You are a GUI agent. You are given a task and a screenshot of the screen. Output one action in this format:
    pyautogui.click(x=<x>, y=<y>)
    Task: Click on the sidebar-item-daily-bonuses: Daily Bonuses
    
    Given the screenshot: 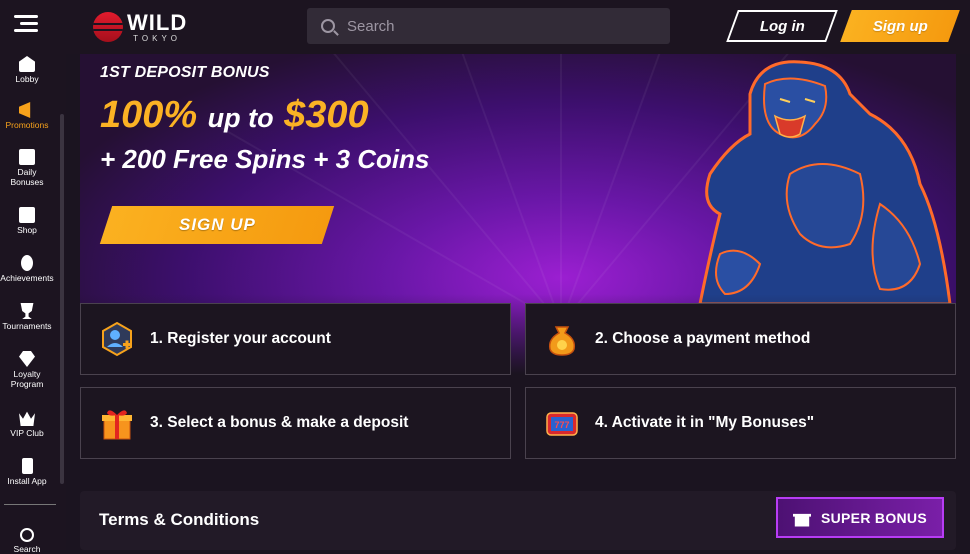 What is the action you would take?
    pyautogui.click(x=28, y=168)
    